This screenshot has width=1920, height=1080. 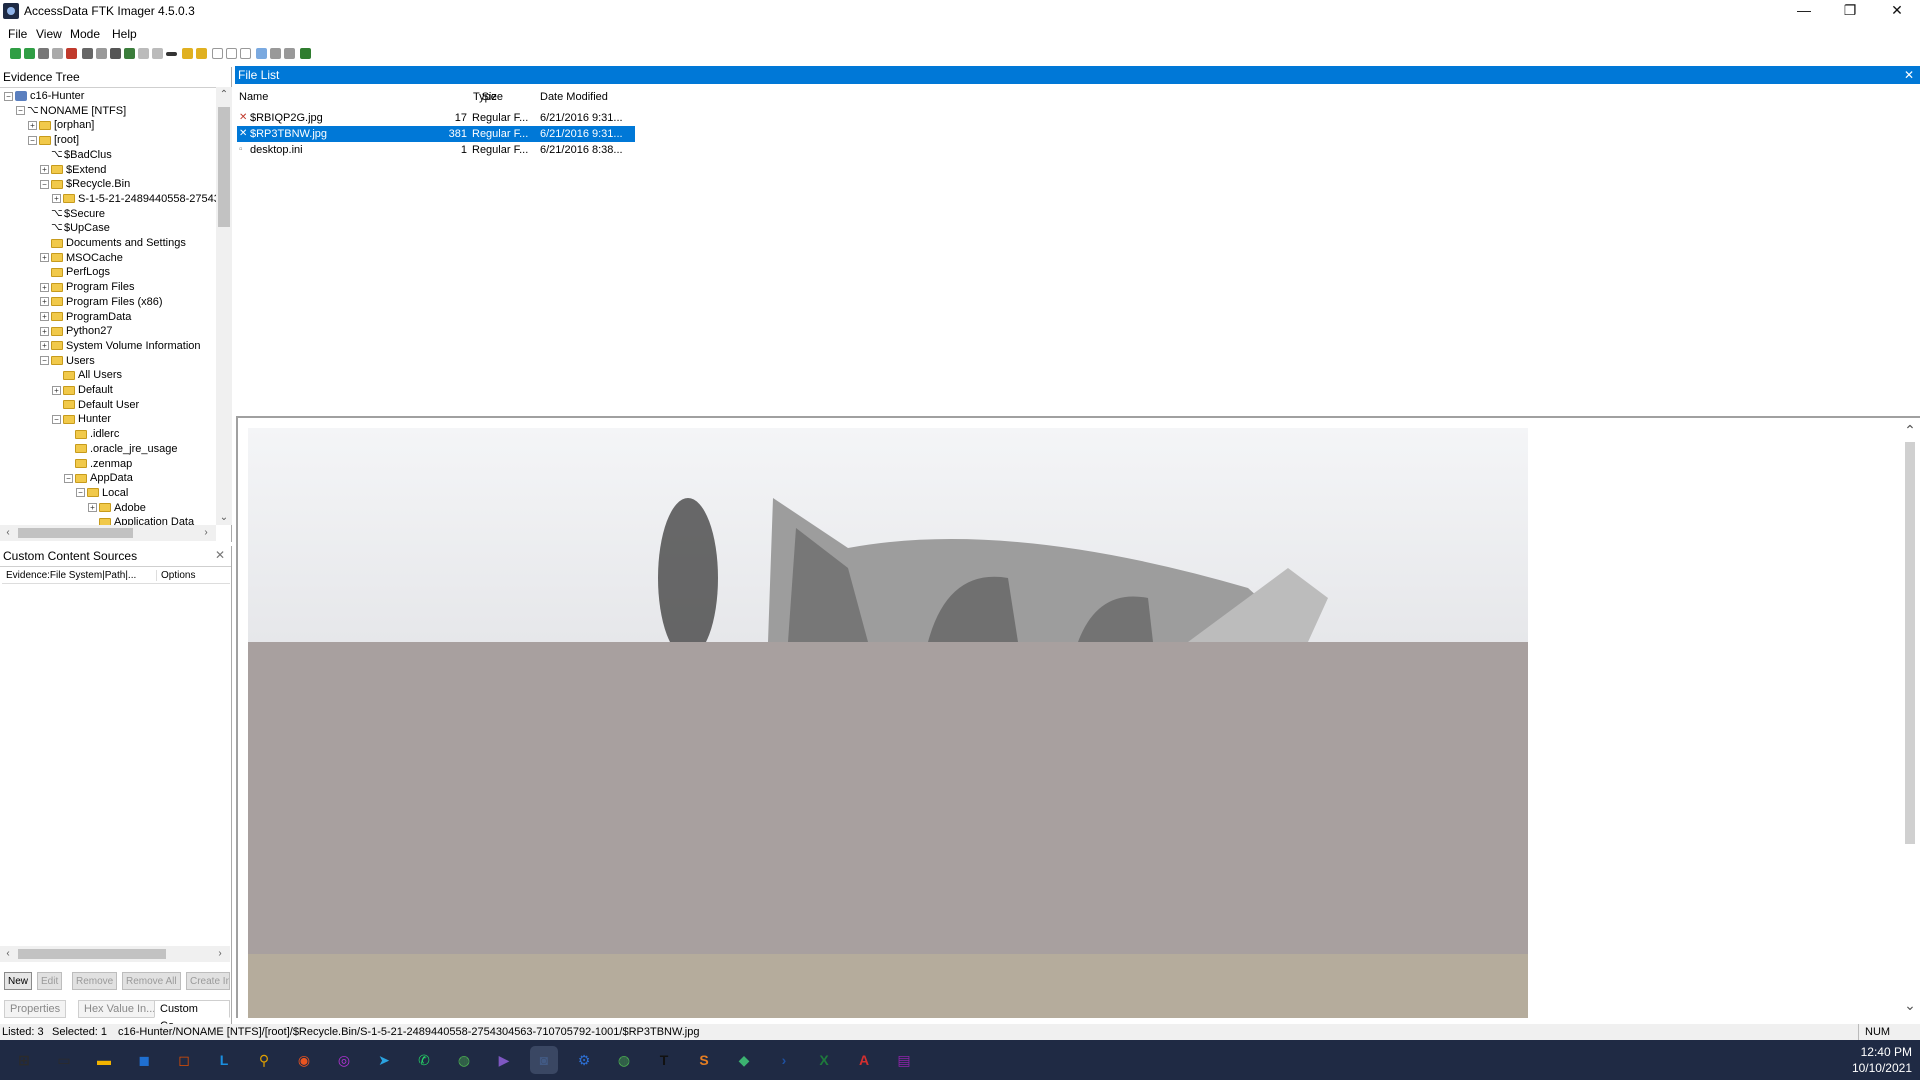 What do you see at coordinates (485, 97) in the screenshot?
I see `col-type: Type` at bounding box center [485, 97].